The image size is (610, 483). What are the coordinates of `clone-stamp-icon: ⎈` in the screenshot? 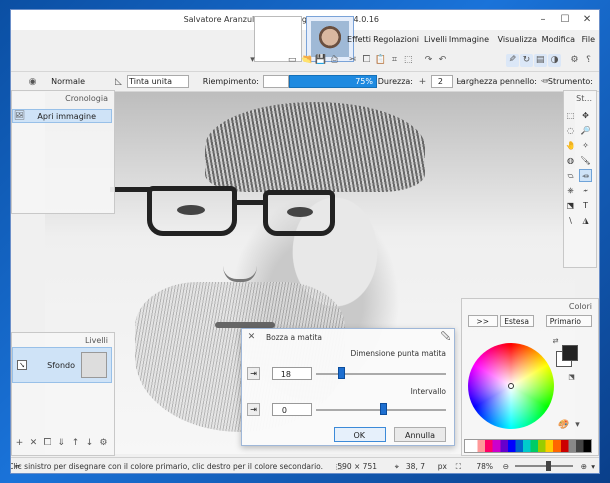 It's located at (570, 190).